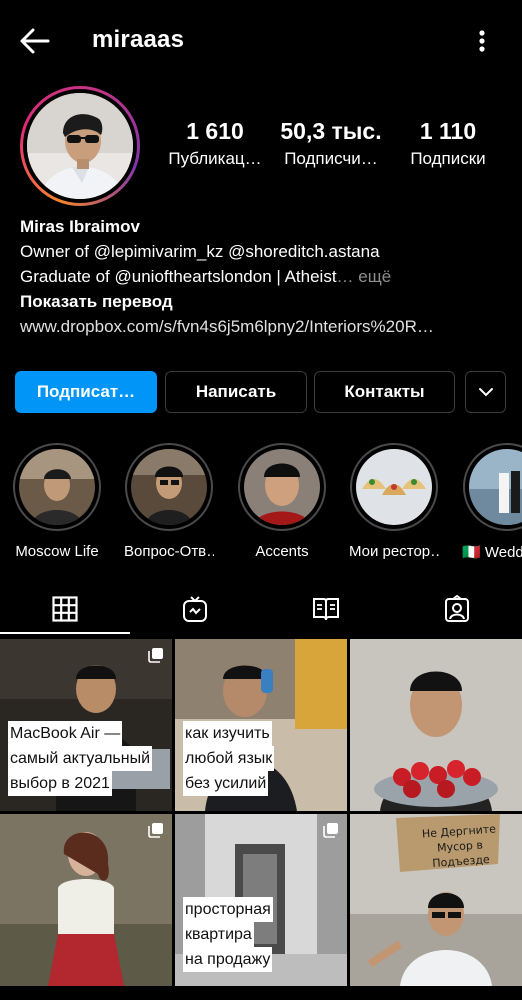  What do you see at coordinates (215, 131) in the screenshot?
I see `posts-count: 1 610` at bounding box center [215, 131].